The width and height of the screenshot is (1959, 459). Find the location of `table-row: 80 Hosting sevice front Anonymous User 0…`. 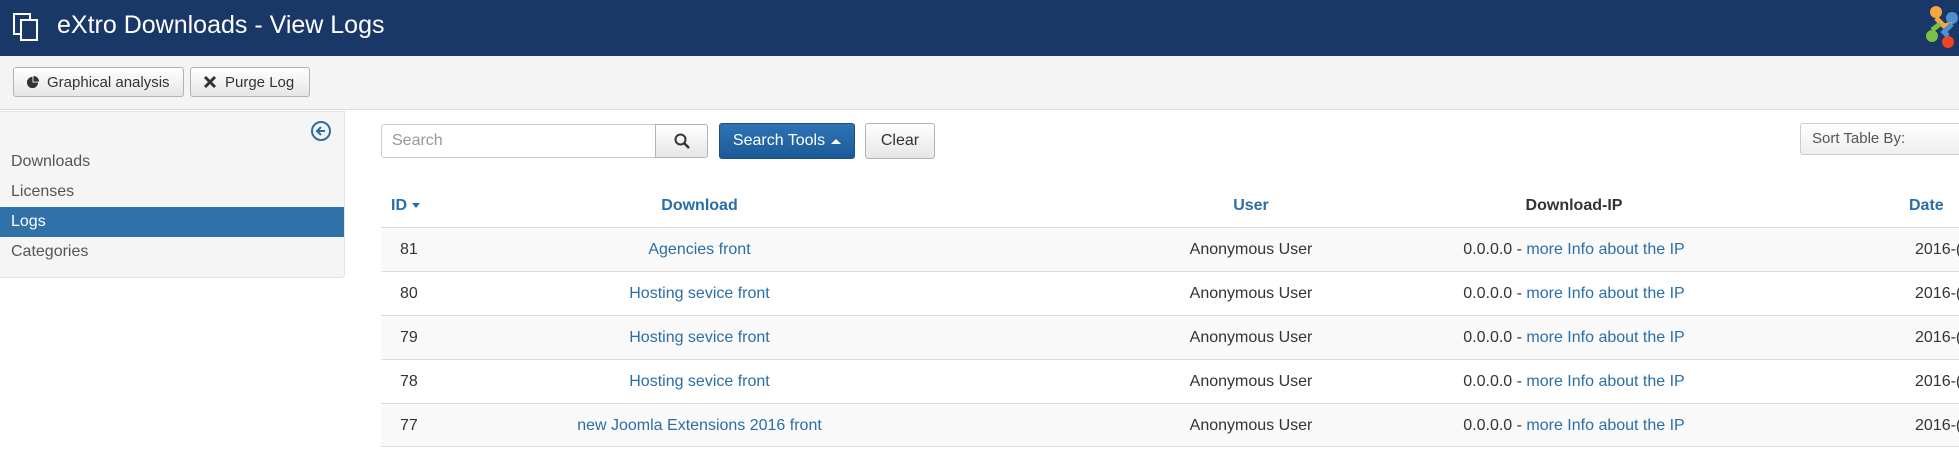

table-row: 80 Hosting sevice front Anonymous User 0… is located at coordinates (1170, 293).